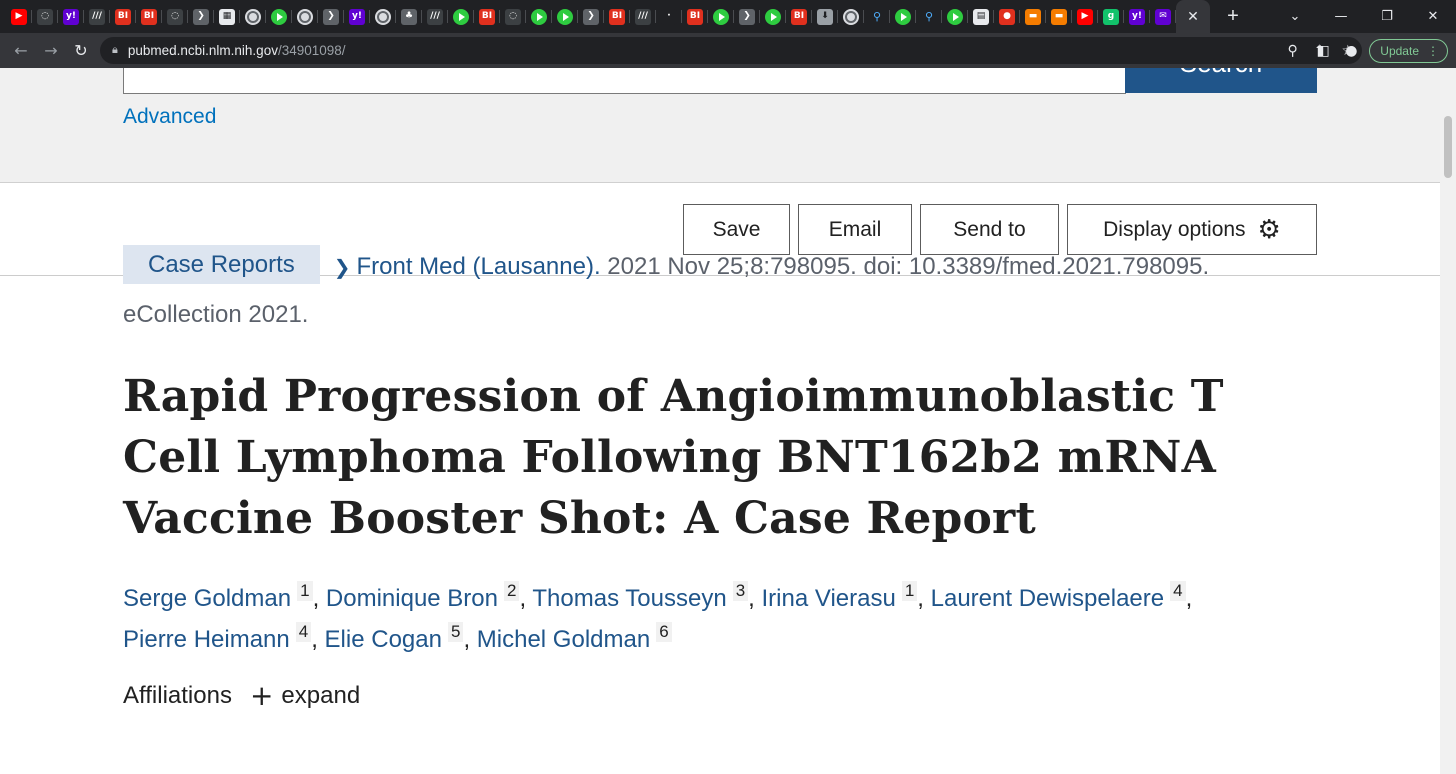 The image size is (1456, 774). I want to click on author-link: Pierre Heimann, so click(206, 639).